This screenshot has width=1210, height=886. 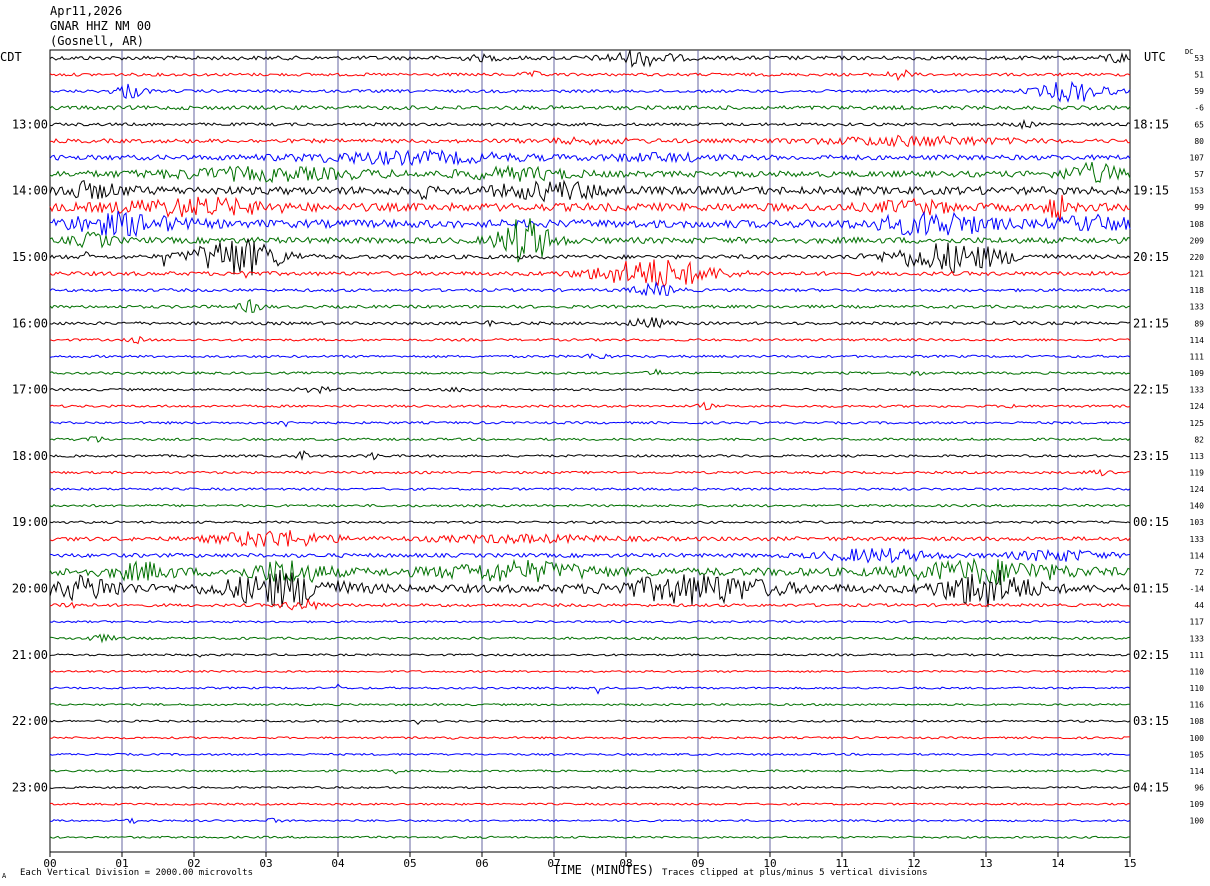 What do you see at coordinates (1151, 323) in the screenshot?
I see `utc-time-label: 21:15` at bounding box center [1151, 323].